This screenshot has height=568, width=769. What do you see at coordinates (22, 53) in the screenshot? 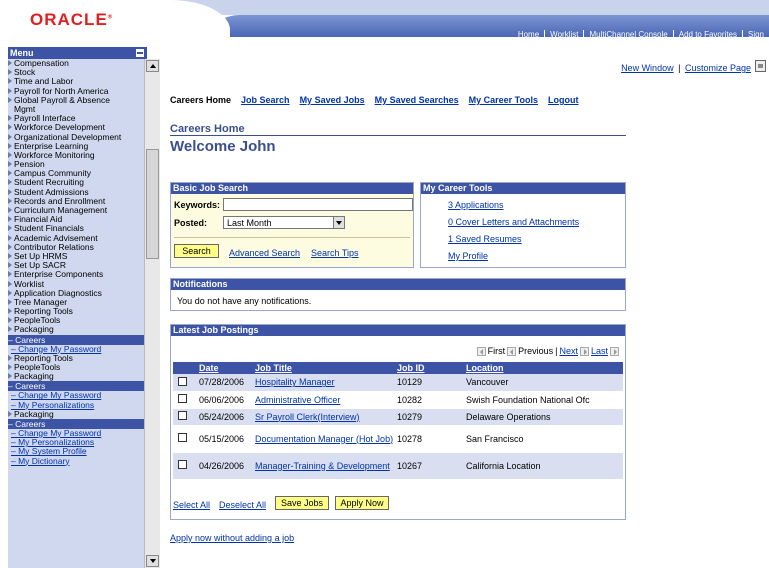
I see `menu-title: Menu` at bounding box center [22, 53].